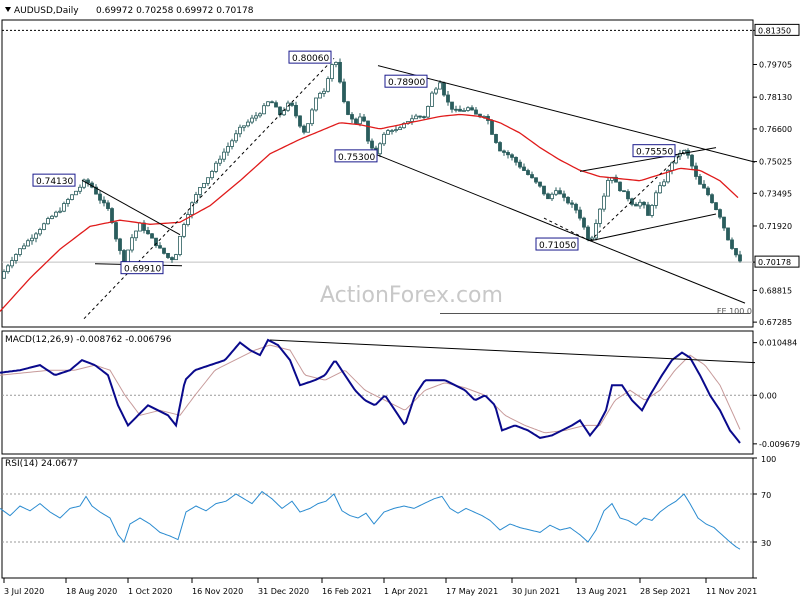  What do you see at coordinates (91, 591) in the screenshot?
I see `x-tick-label: 18 Aug 2020` at bounding box center [91, 591].